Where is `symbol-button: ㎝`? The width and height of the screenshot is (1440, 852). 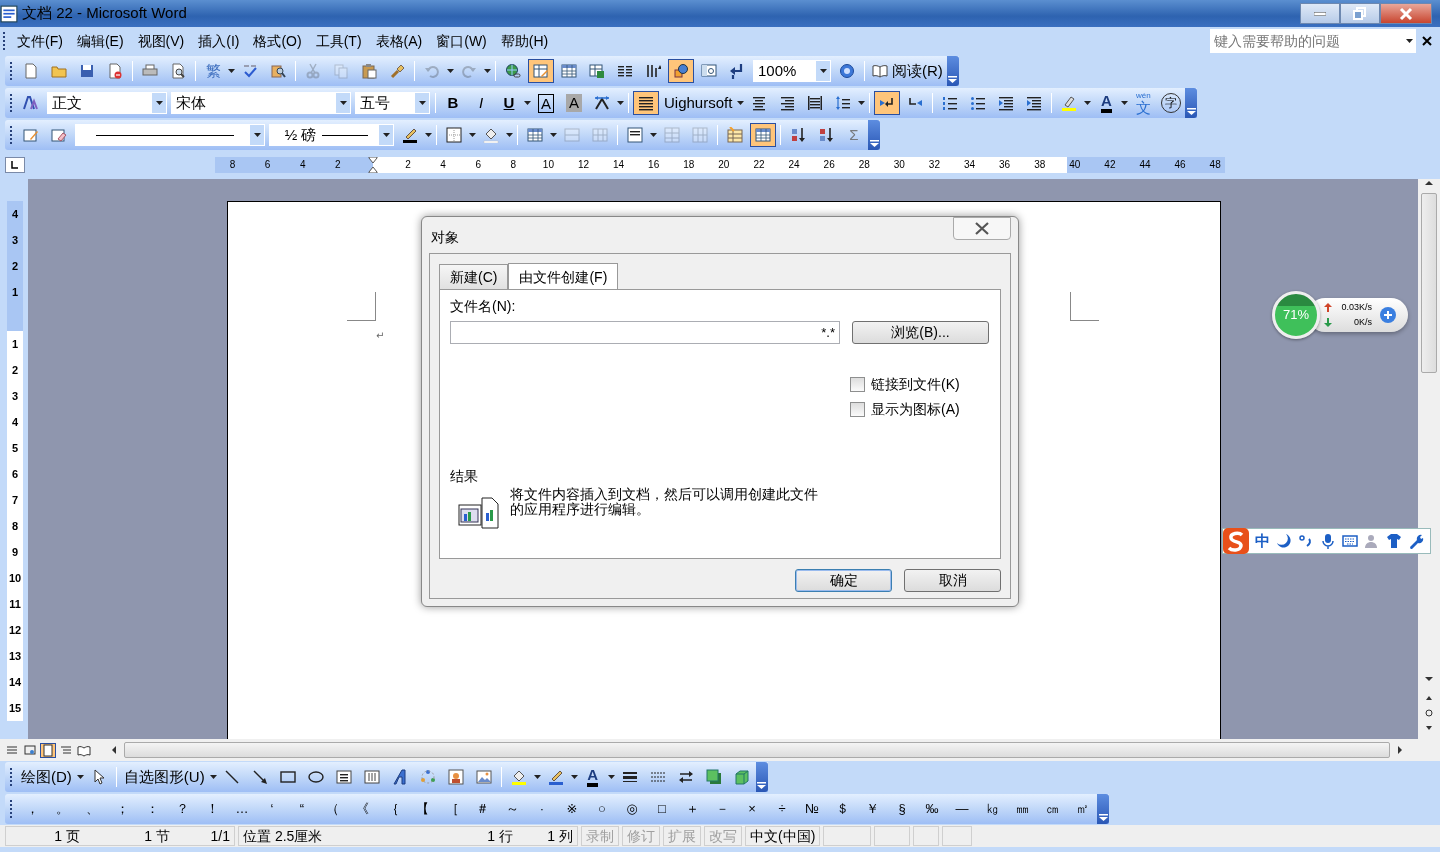
symbol-button: ㎝ is located at coordinates (1052, 809).